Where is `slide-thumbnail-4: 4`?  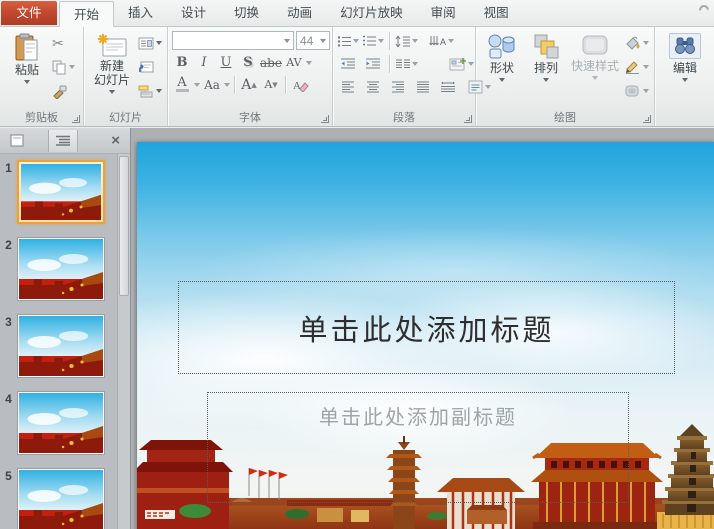
slide-thumbnail-4: 4 is located at coordinates (58, 423).